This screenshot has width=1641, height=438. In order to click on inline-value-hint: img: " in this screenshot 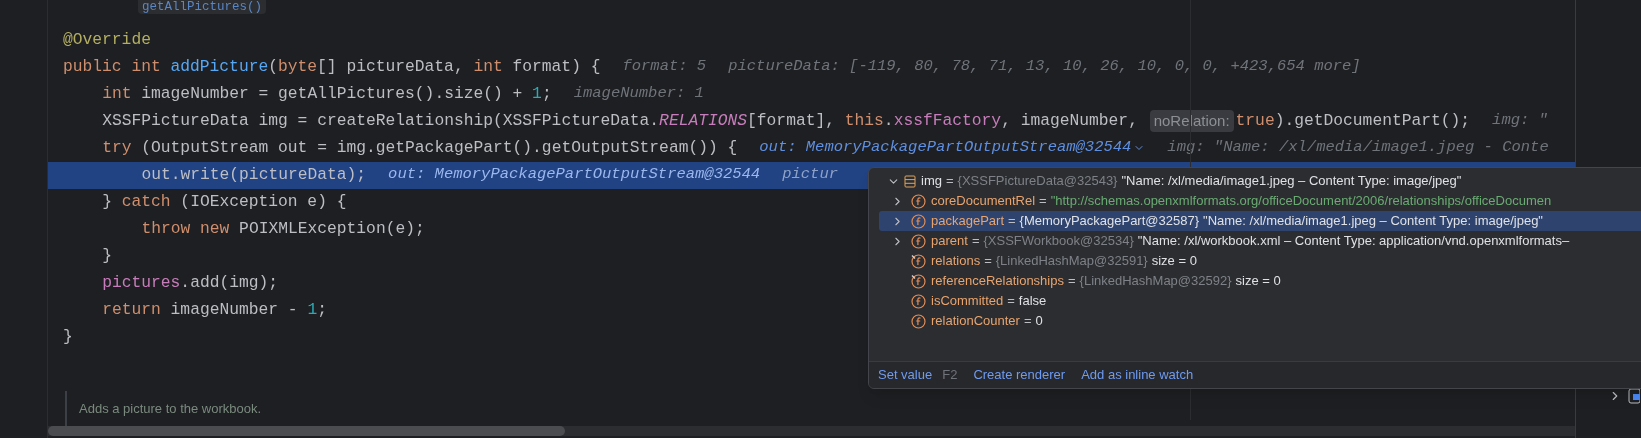, I will do `click(1520, 121)`.